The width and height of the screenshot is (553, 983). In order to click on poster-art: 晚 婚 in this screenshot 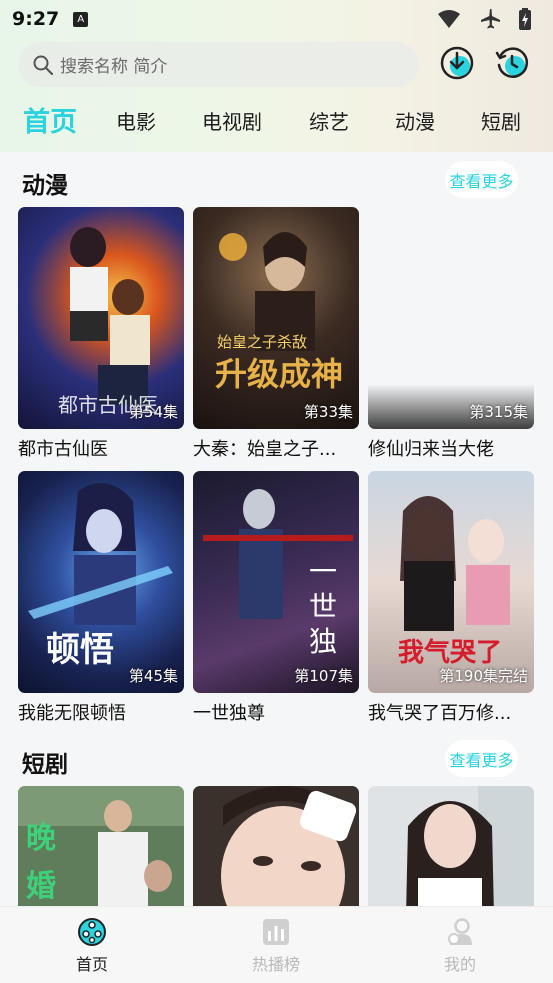, I will do `click(101, 851)`.